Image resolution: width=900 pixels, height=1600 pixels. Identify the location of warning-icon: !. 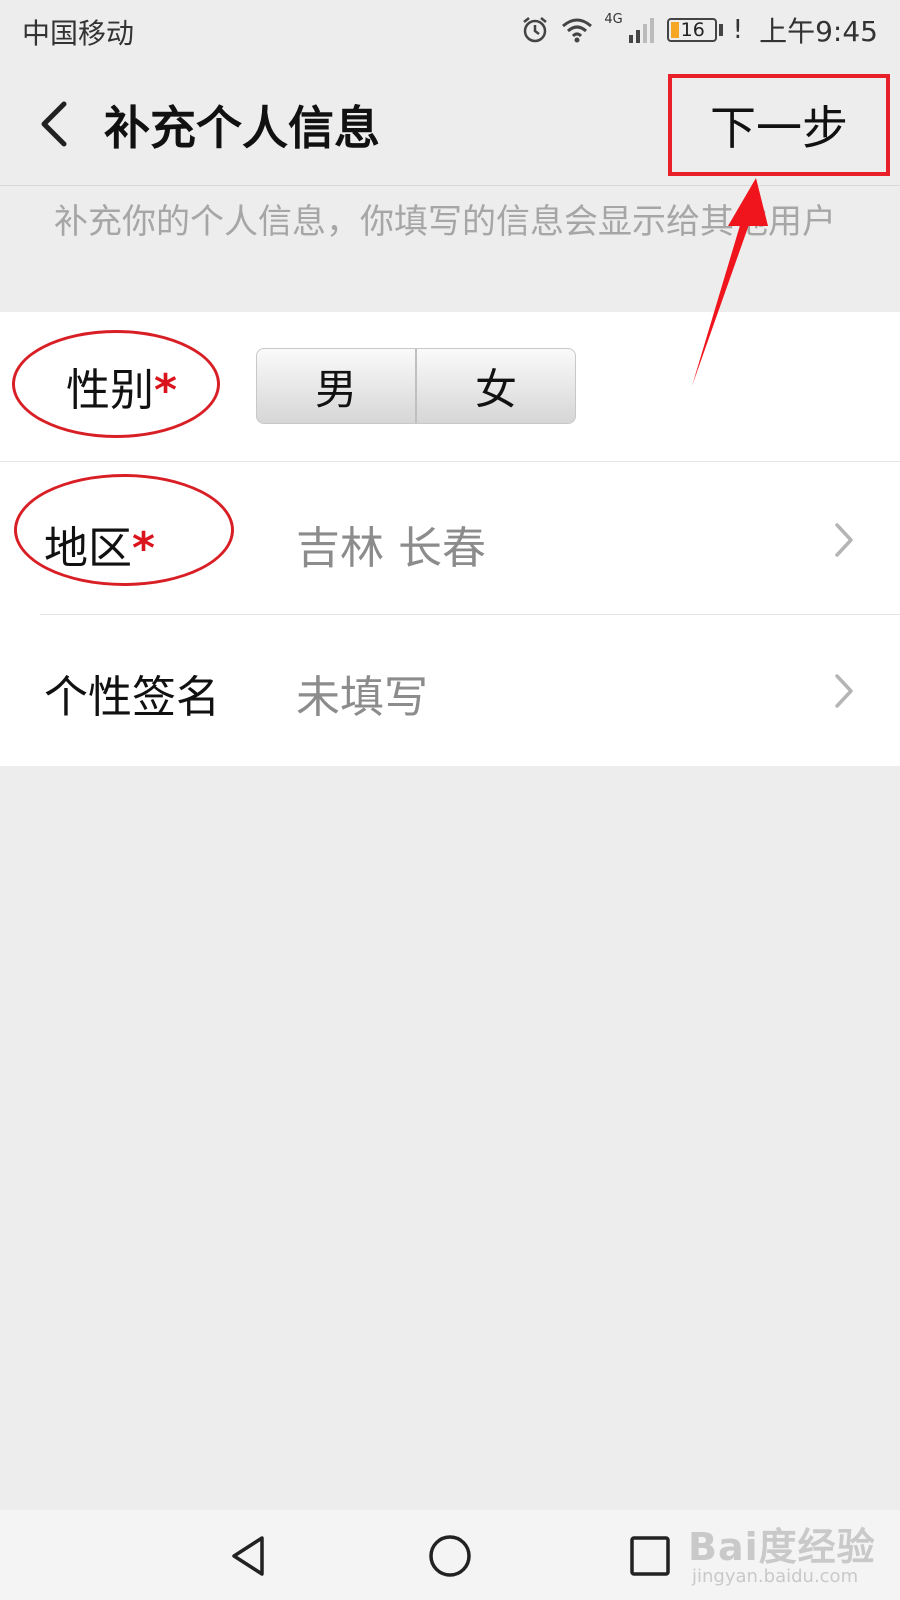
(738, 30).